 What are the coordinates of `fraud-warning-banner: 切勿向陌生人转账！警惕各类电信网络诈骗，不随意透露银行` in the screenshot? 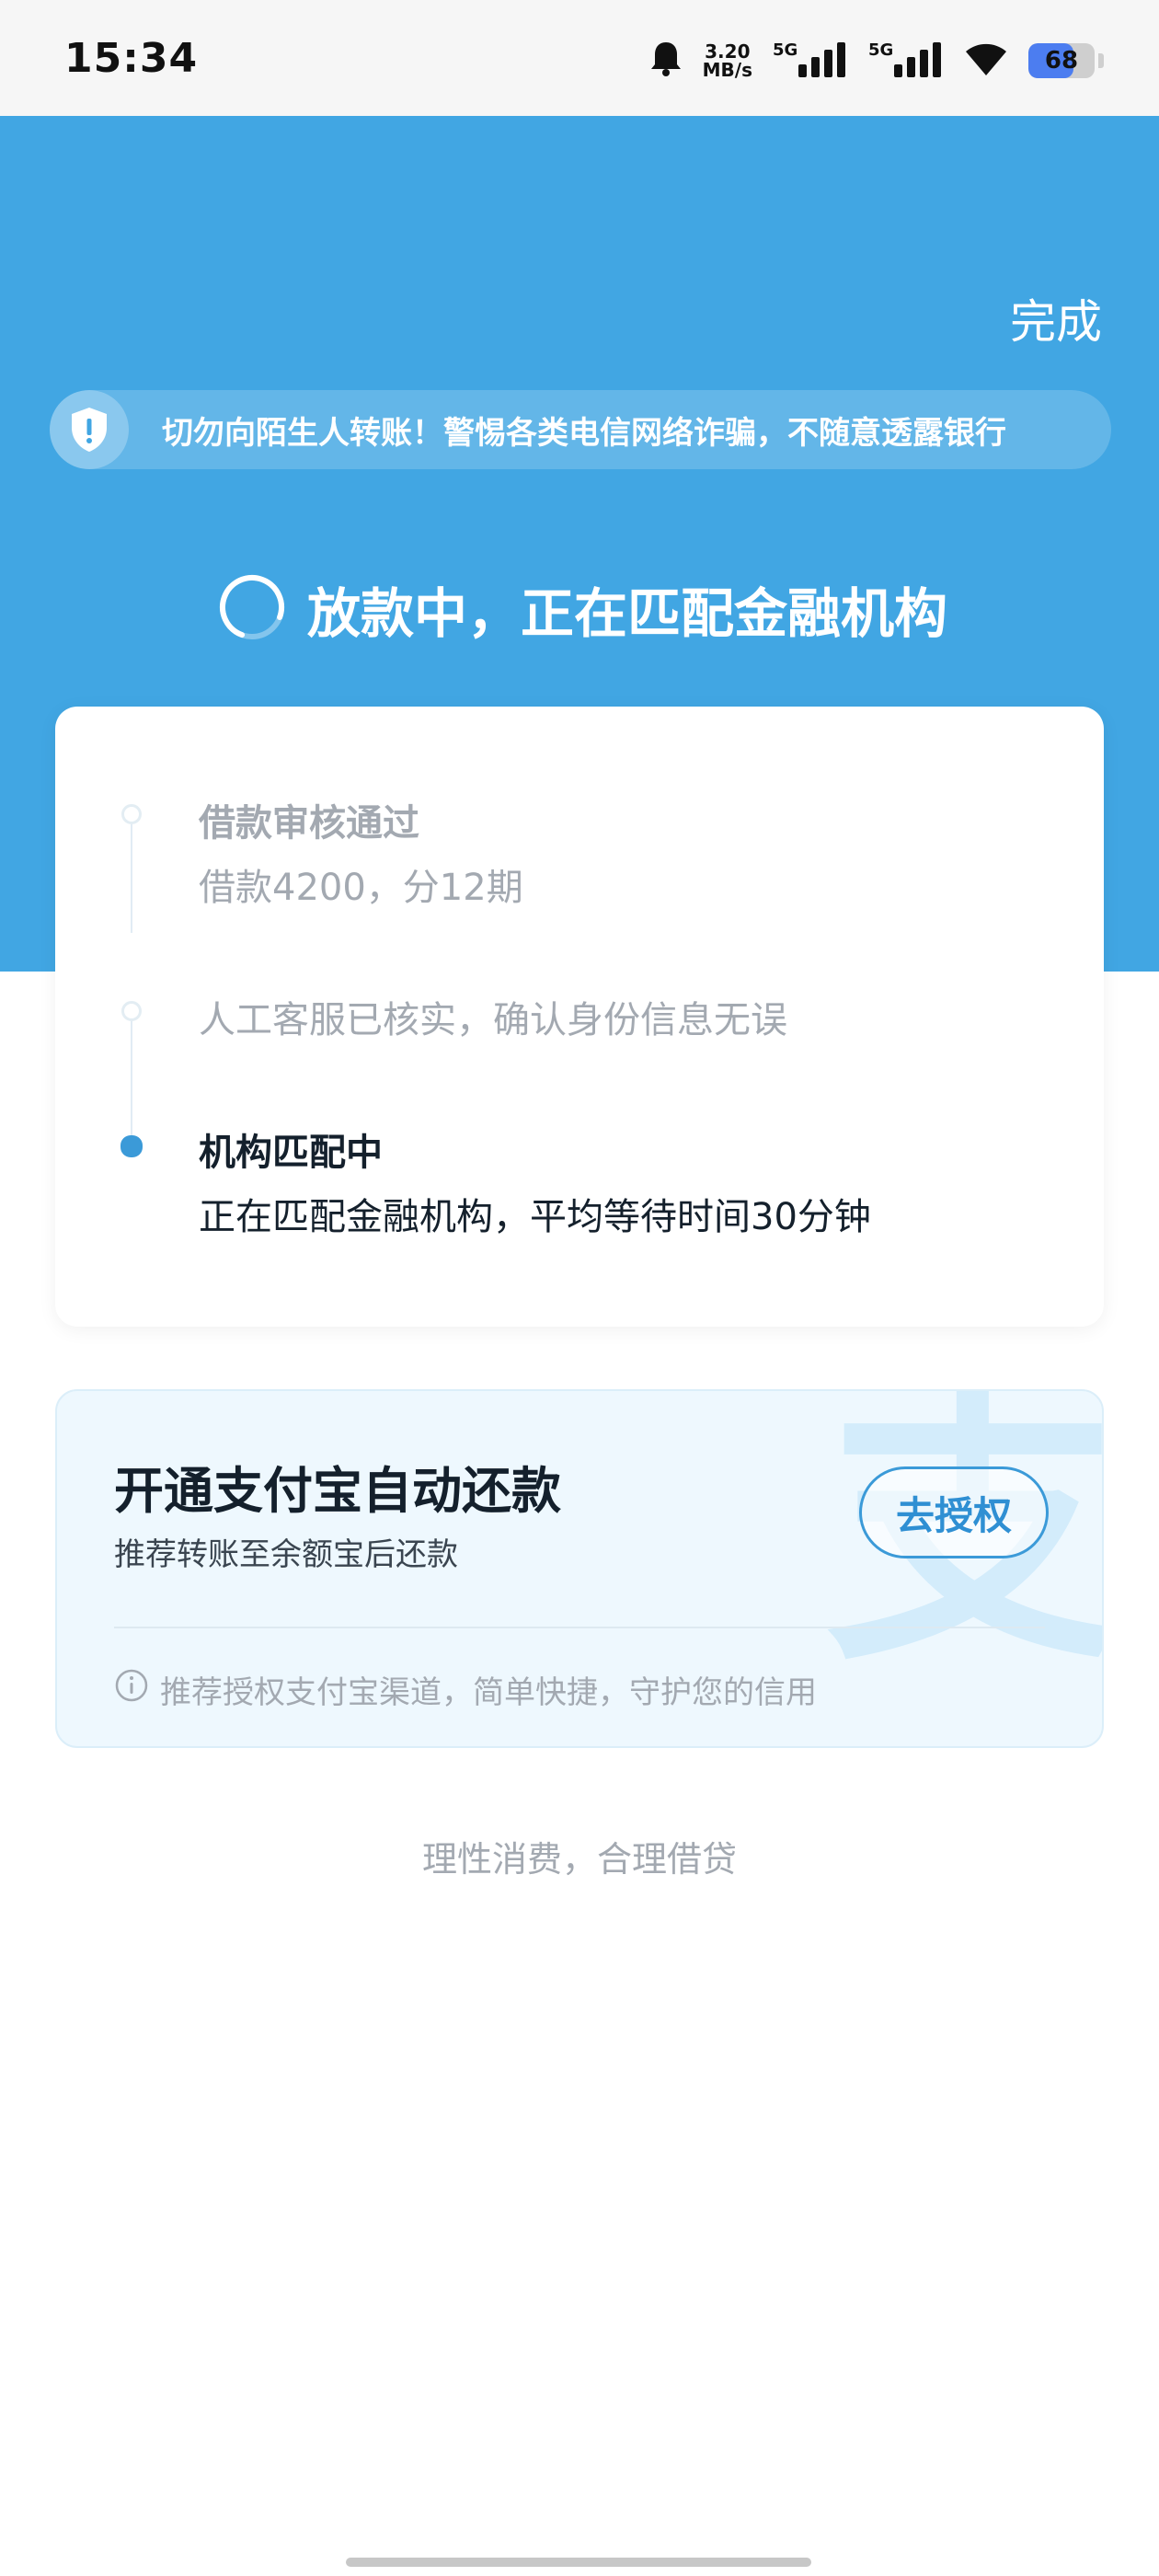 It's located at (580, 429).